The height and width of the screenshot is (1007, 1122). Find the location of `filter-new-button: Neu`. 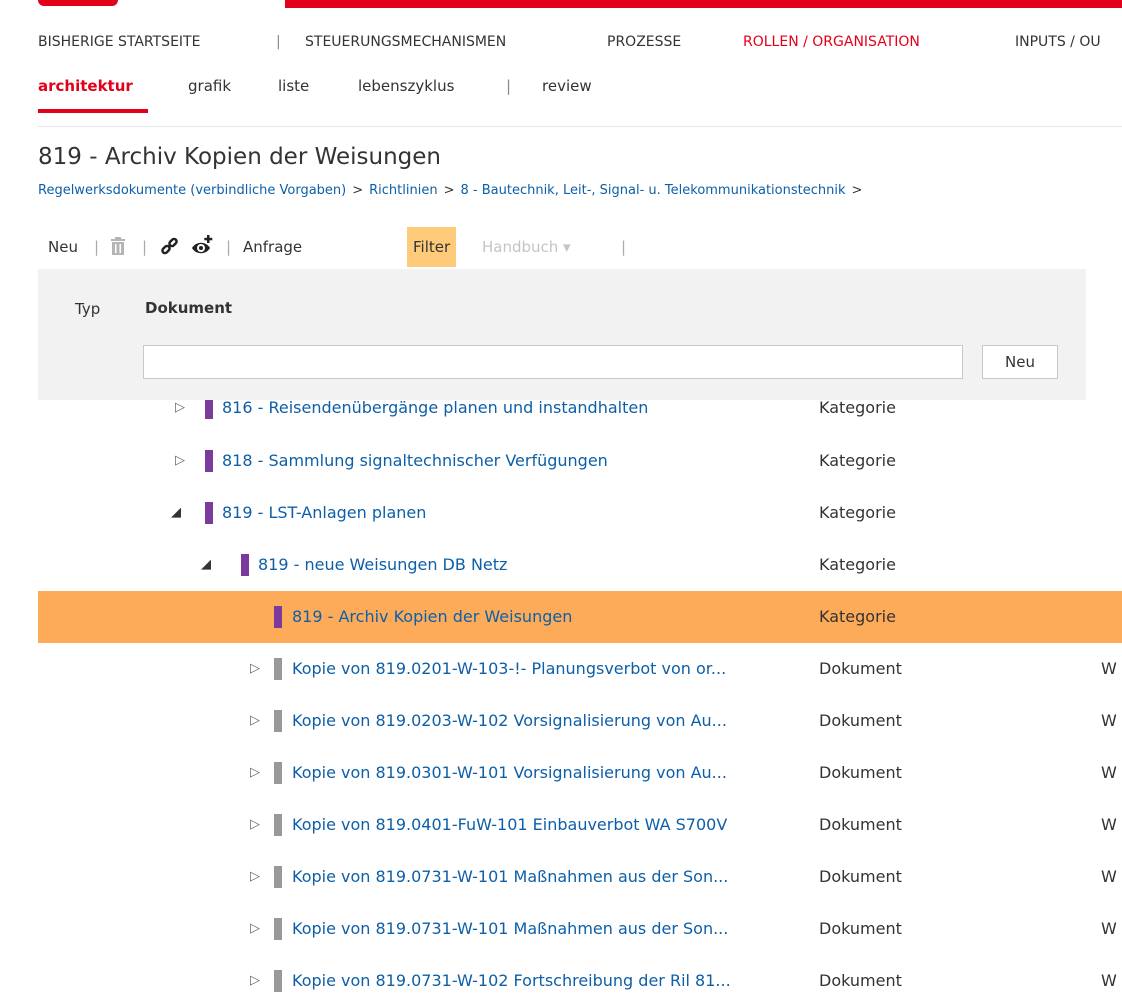

filter-new-button: Neu is located at coordinates (1020, 362).